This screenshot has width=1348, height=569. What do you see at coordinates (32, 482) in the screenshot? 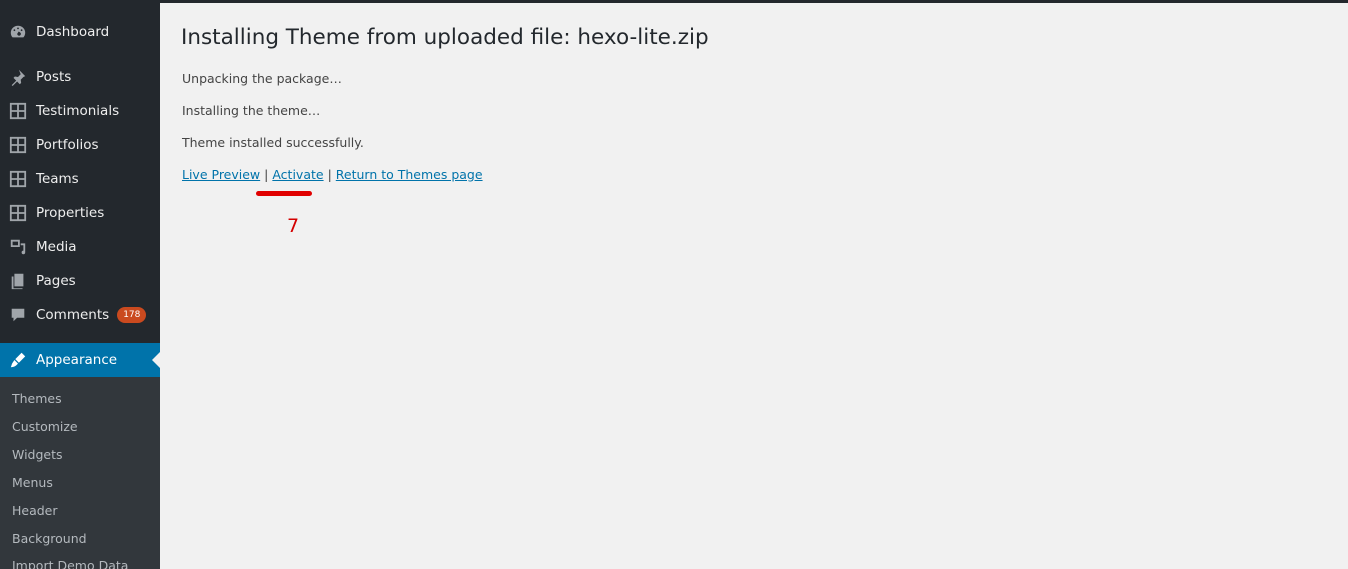
I see `submenu-item-menus: Menus` at bounding box center [32, 482].